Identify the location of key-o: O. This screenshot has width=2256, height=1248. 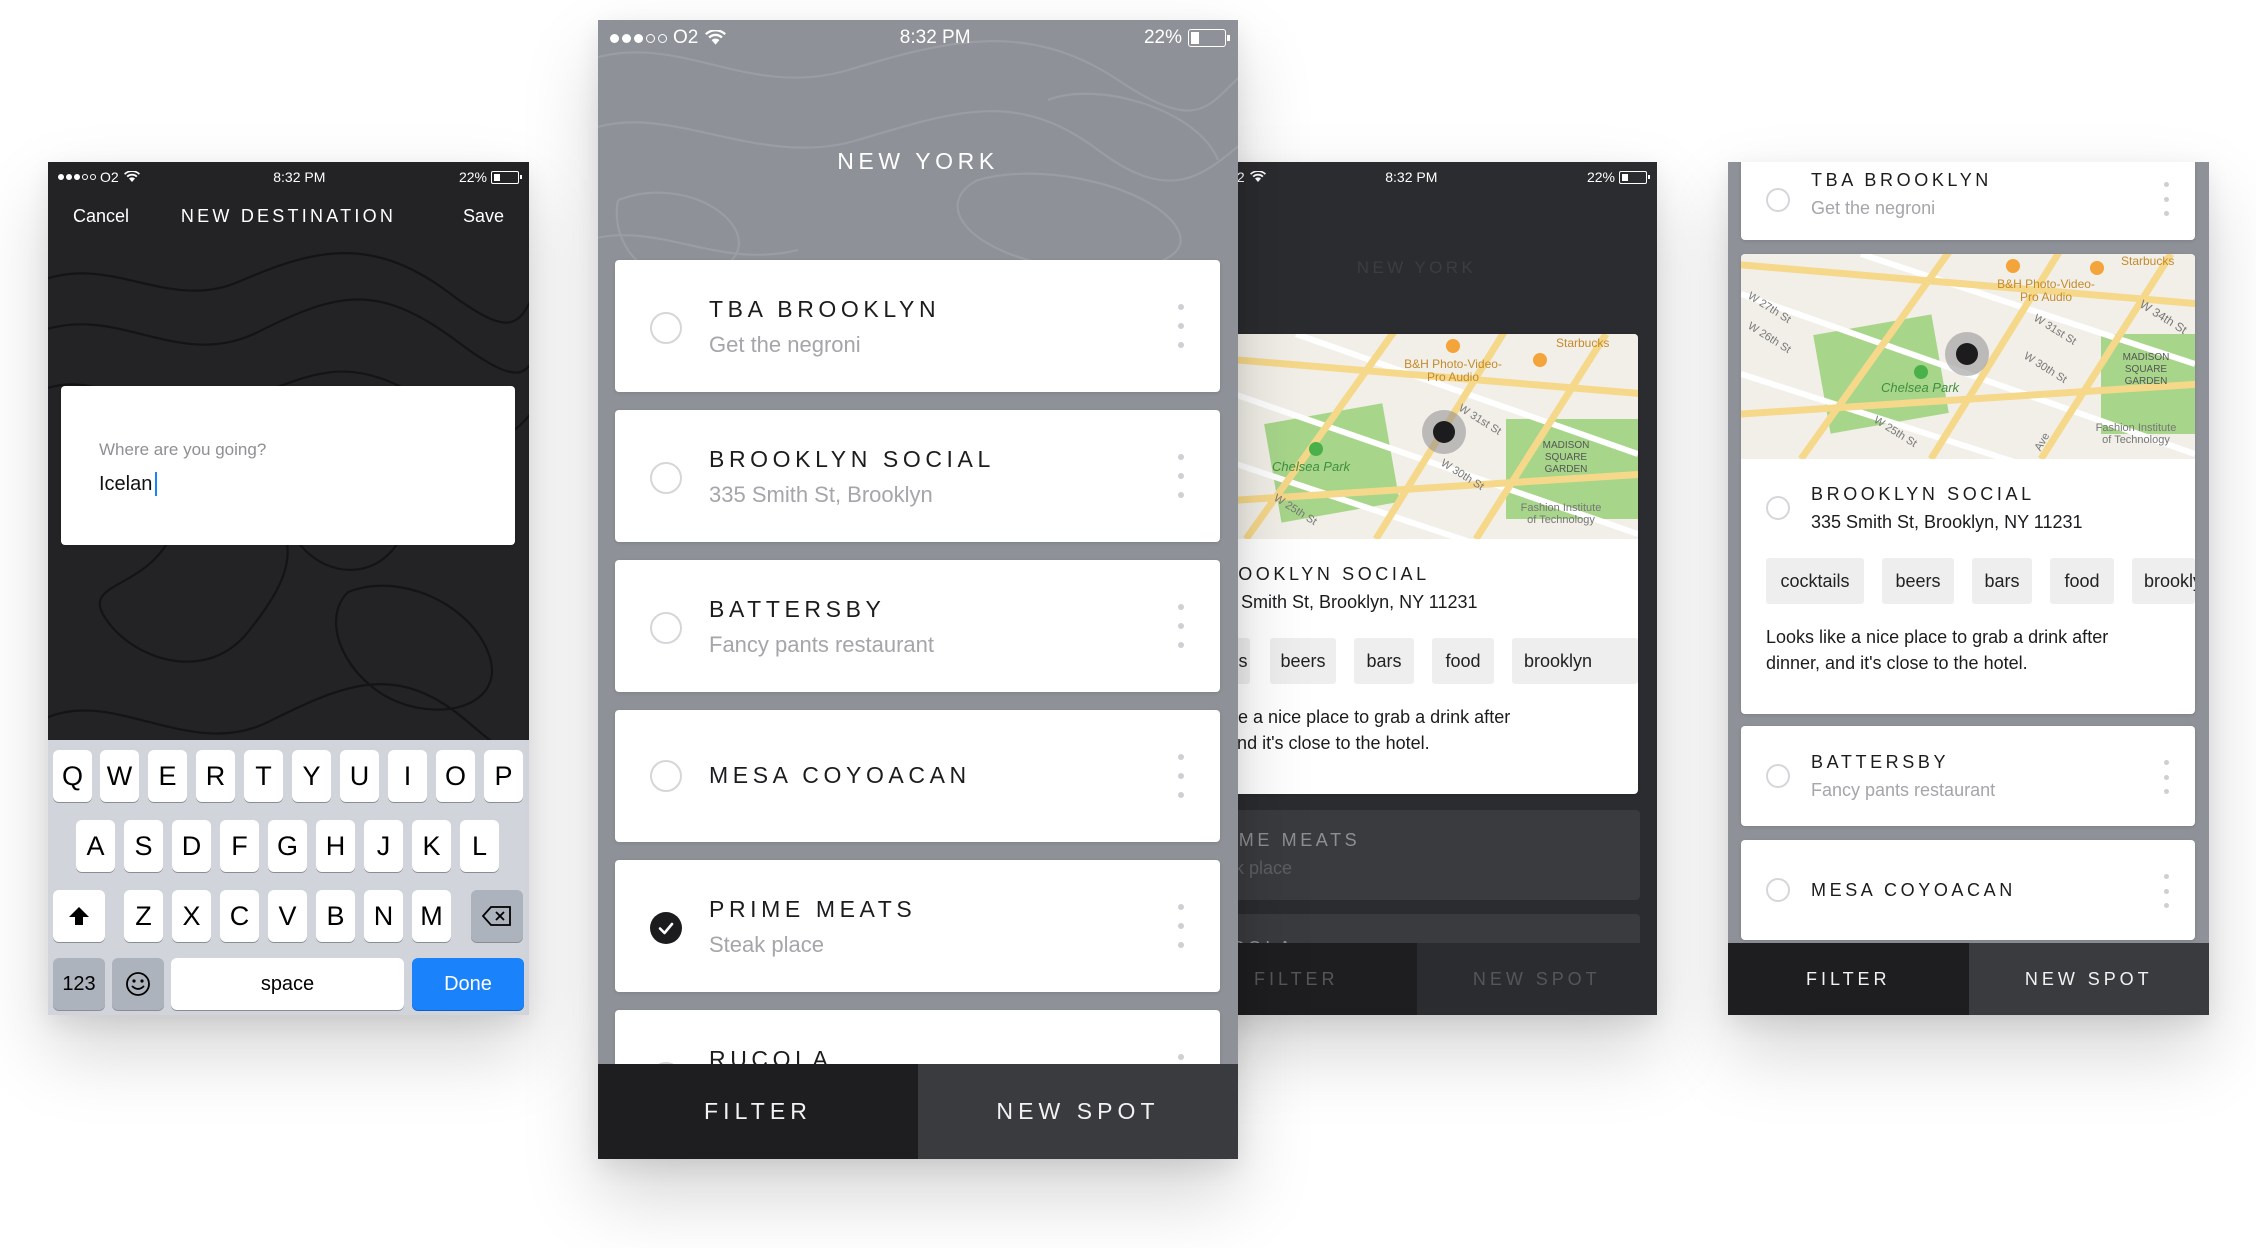
(455, 776).